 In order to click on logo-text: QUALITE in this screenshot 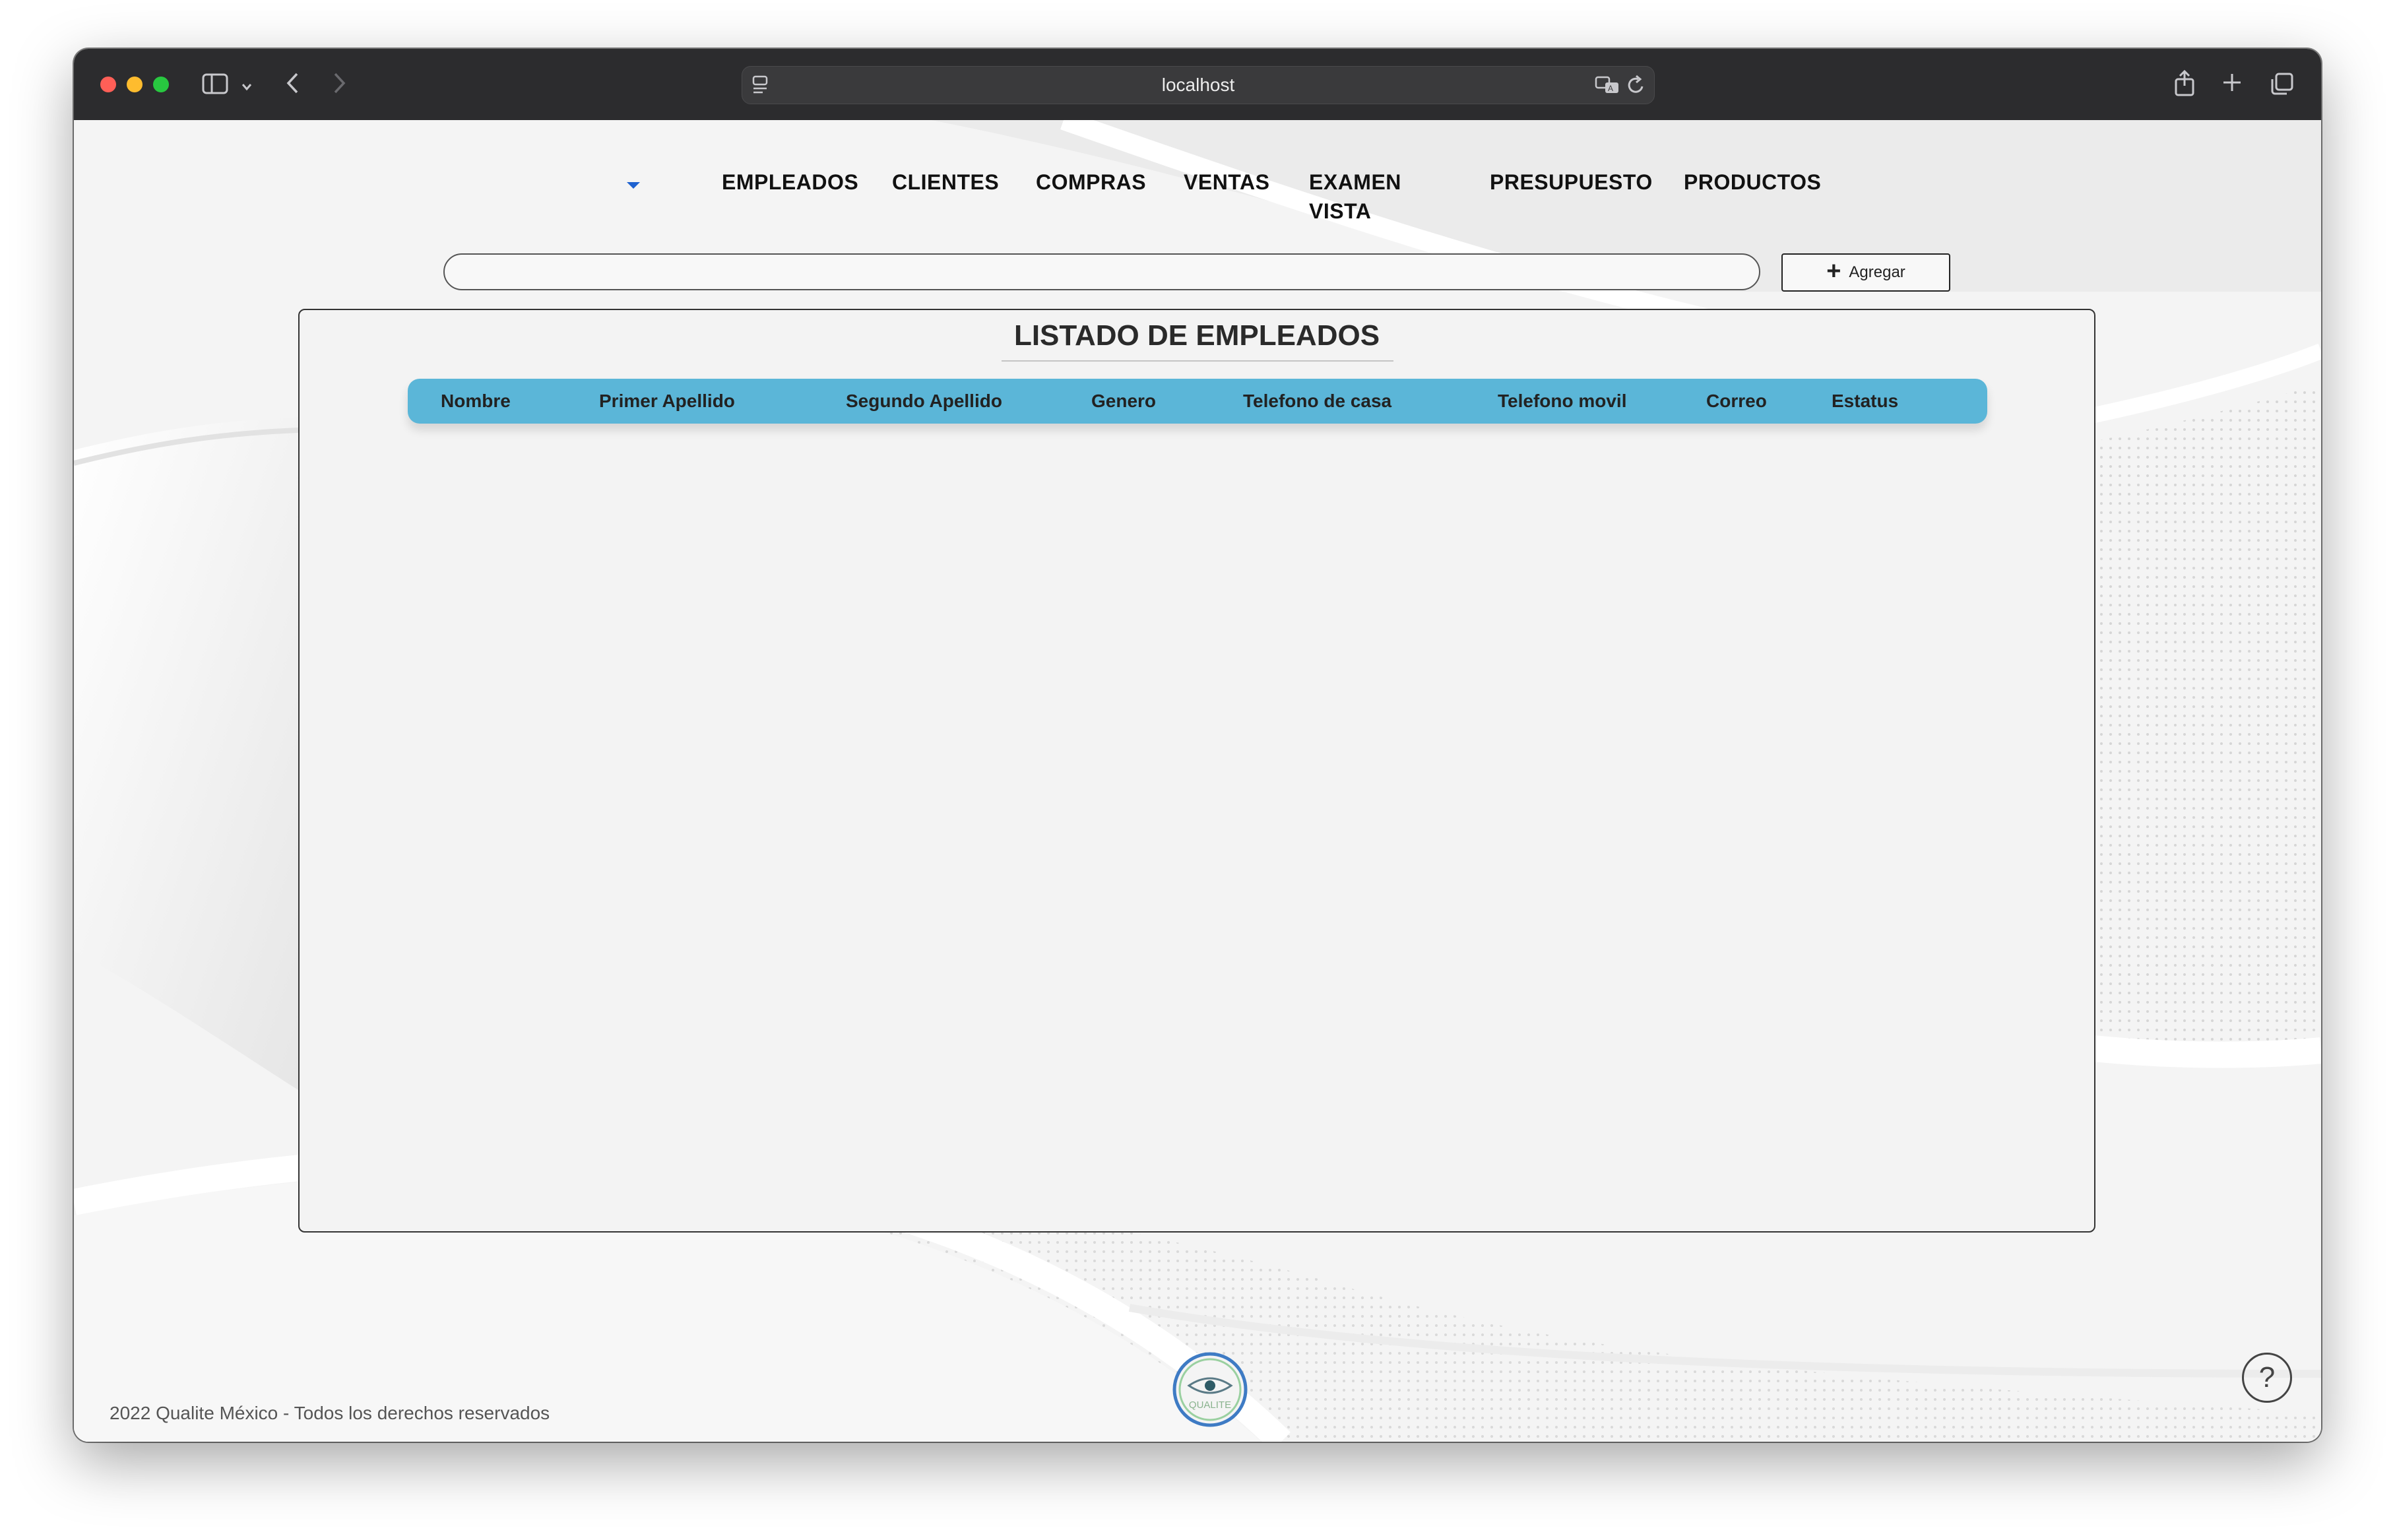, I will do `click(1210, 1405)`.